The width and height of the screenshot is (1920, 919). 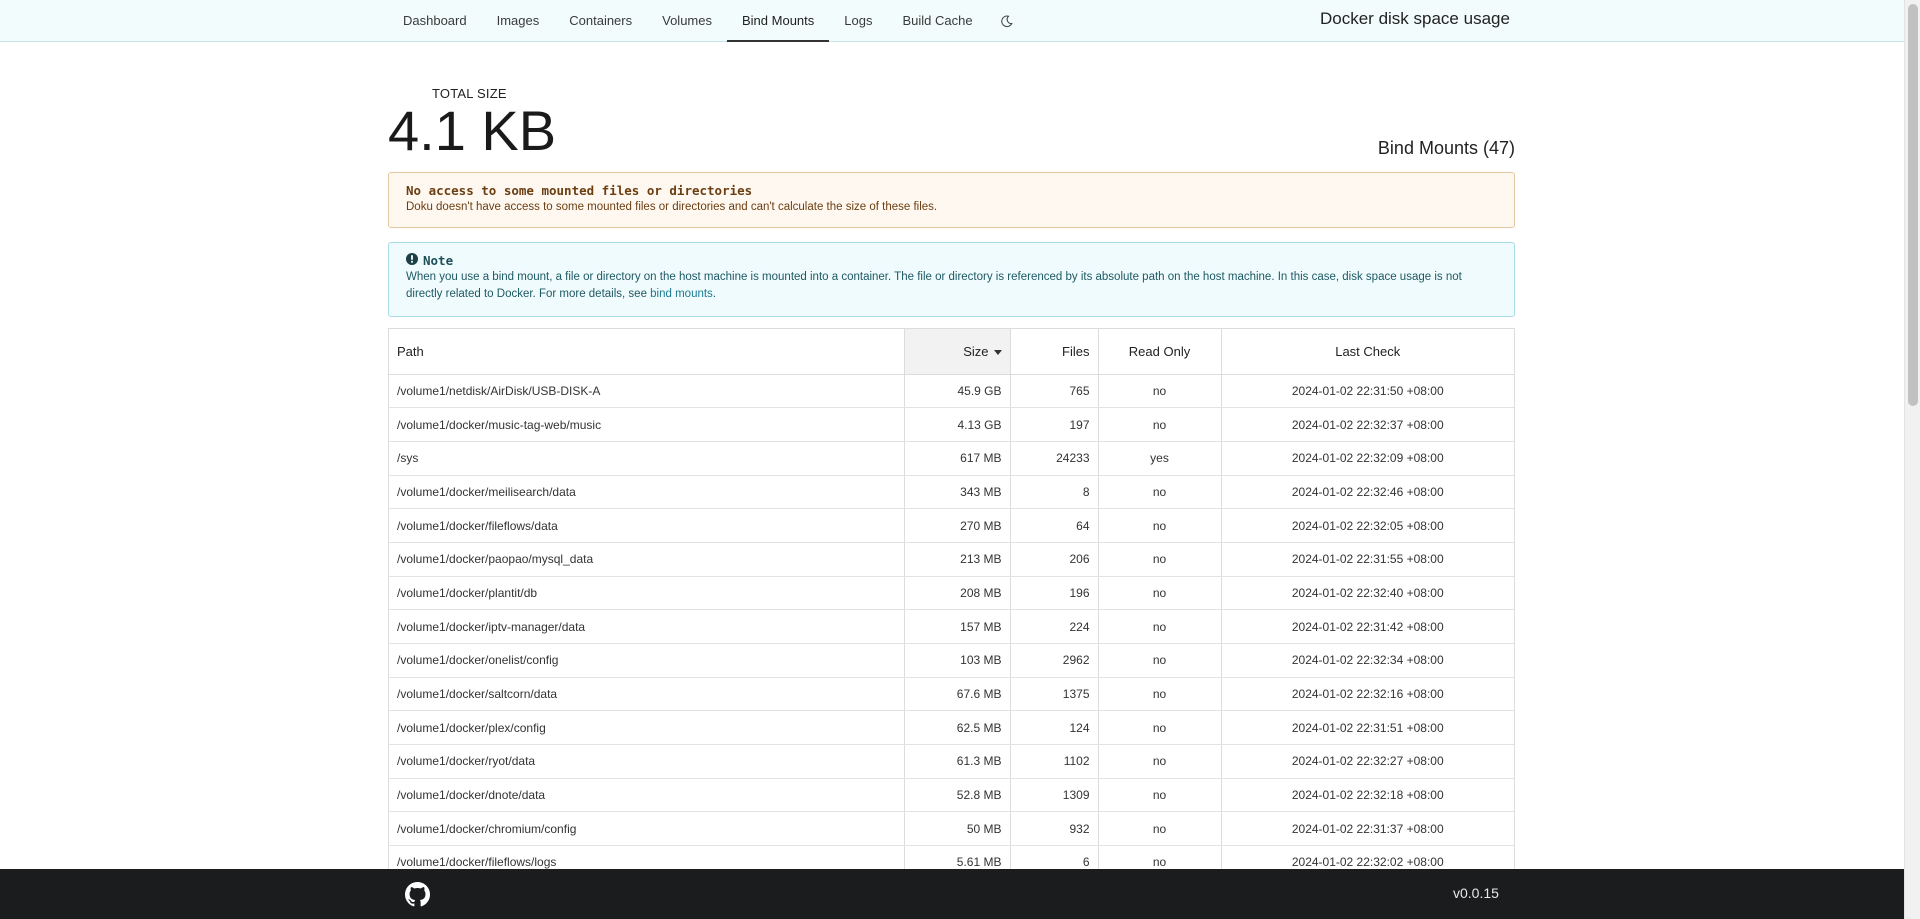 I want to click on cell-files: 64, so click(x=1053, y=525).